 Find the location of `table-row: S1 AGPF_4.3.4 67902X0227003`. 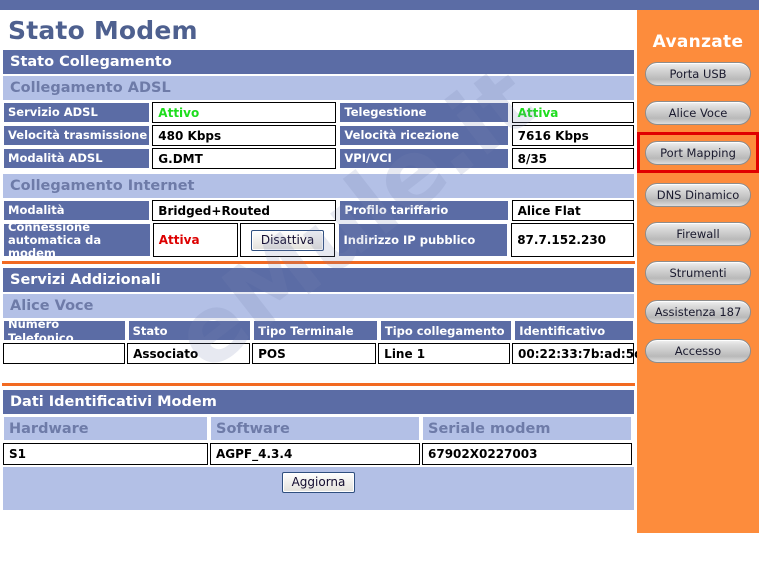

table-row: S1 AGPF_4.3.4 67902X0227003 is located at coordinates (318, 454).